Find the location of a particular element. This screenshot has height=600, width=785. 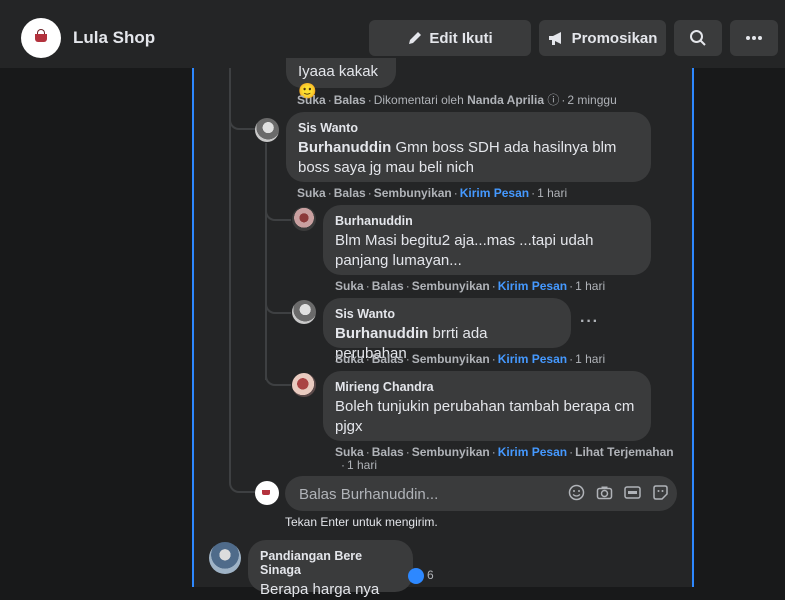

search-icon is located at coordinates (698, 38).